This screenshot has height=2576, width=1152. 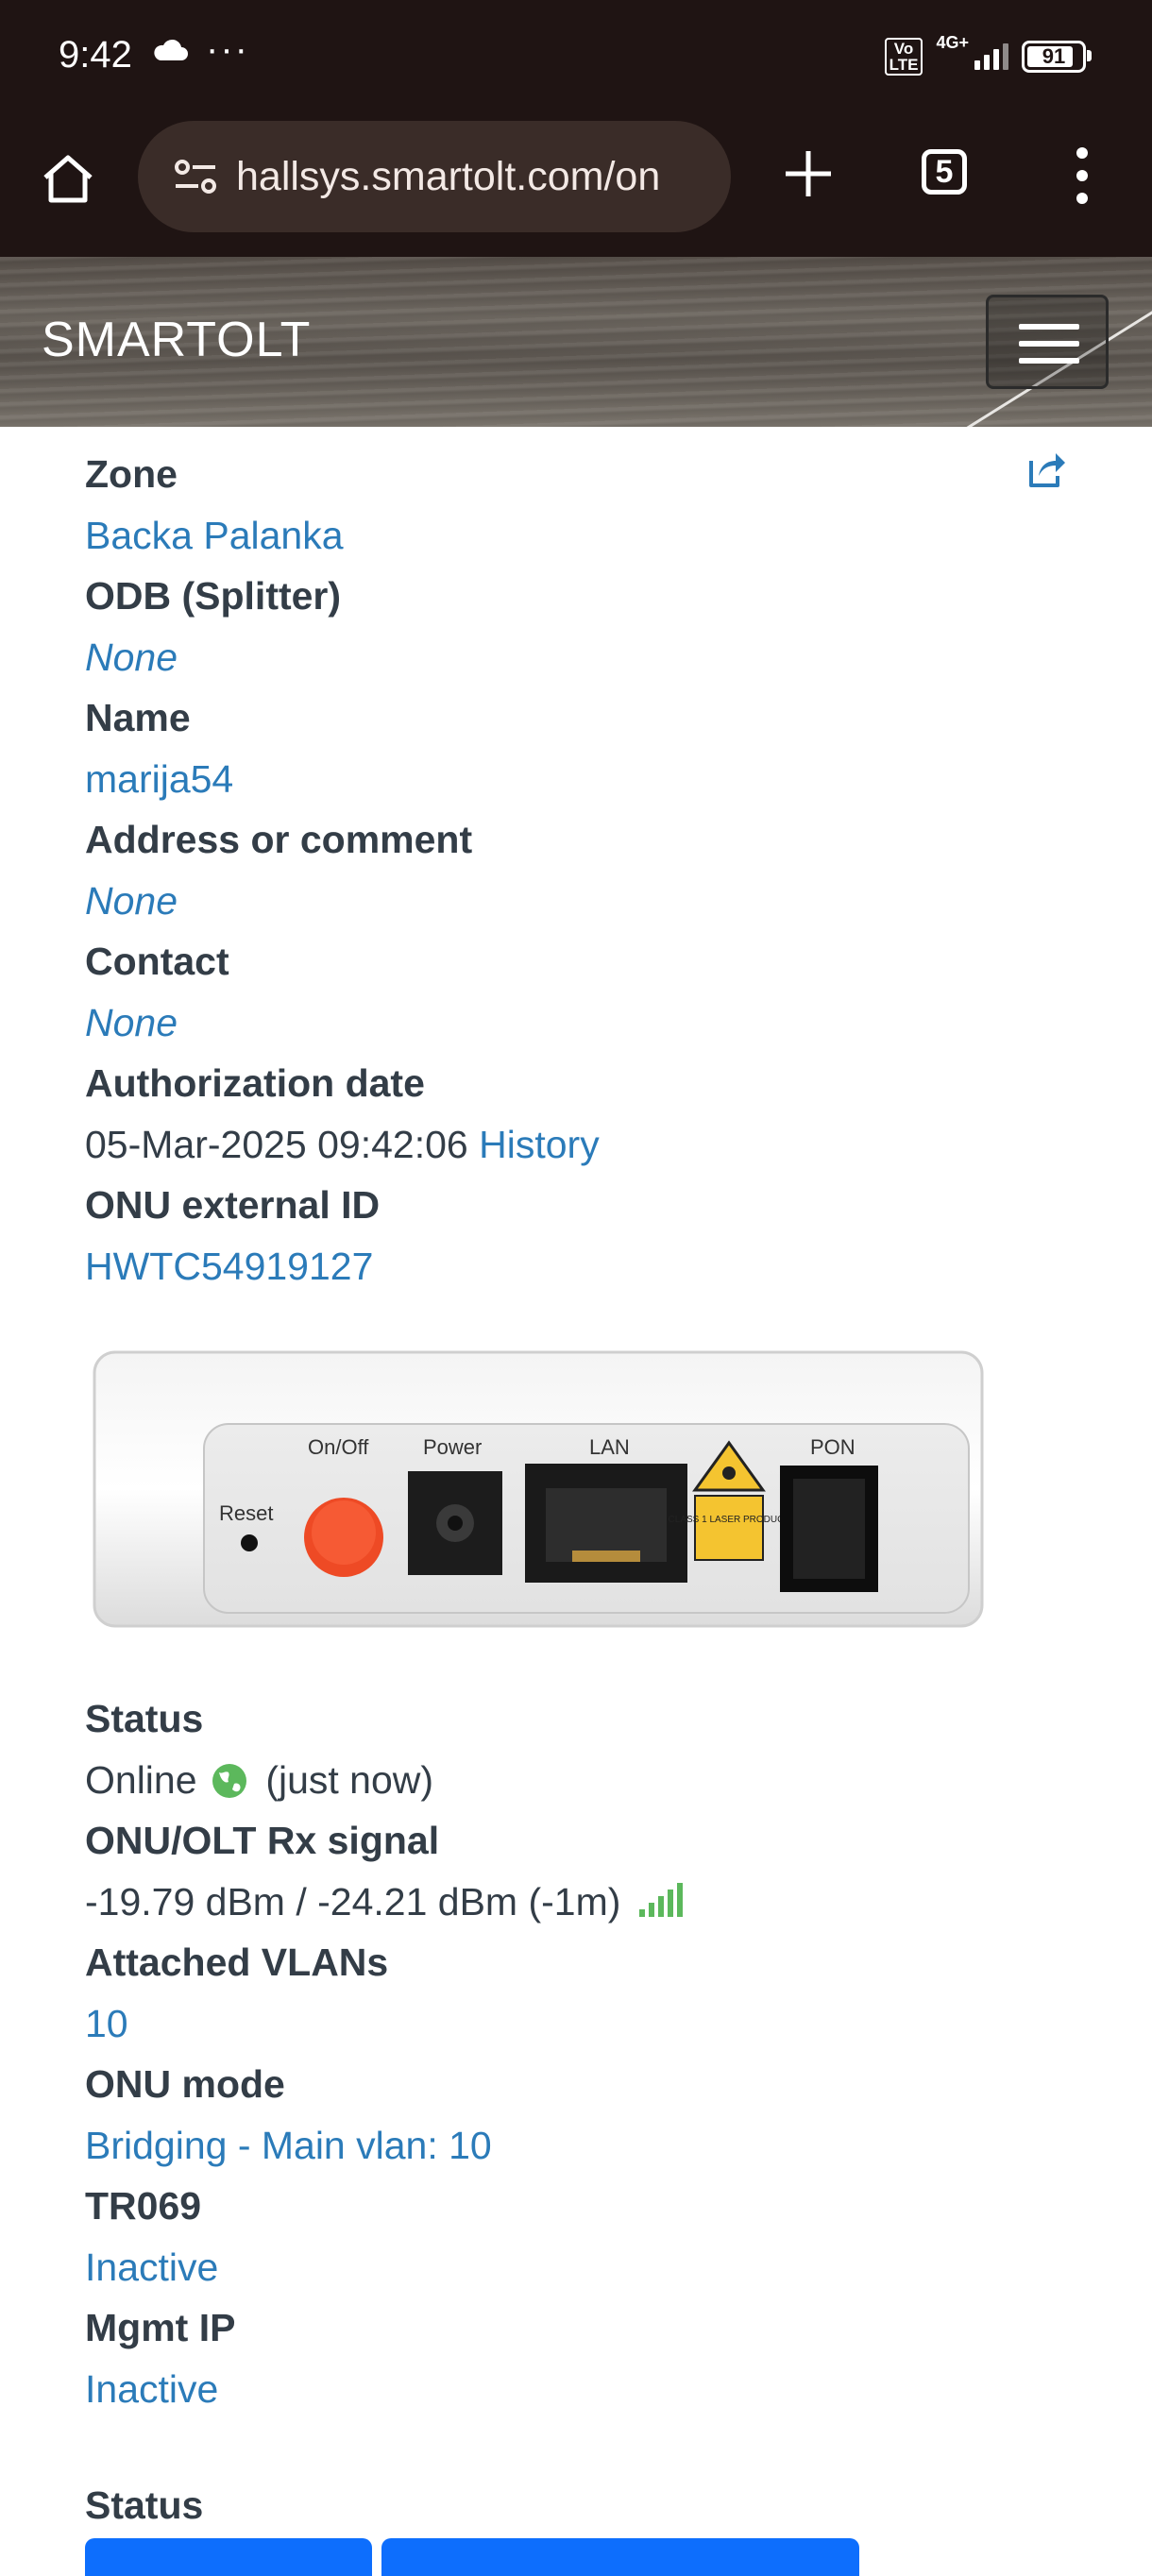 What do you see at coordinates (157, 961) in the screenshot?
I see `contact-label: Contact` at bounding box center [157, 961].